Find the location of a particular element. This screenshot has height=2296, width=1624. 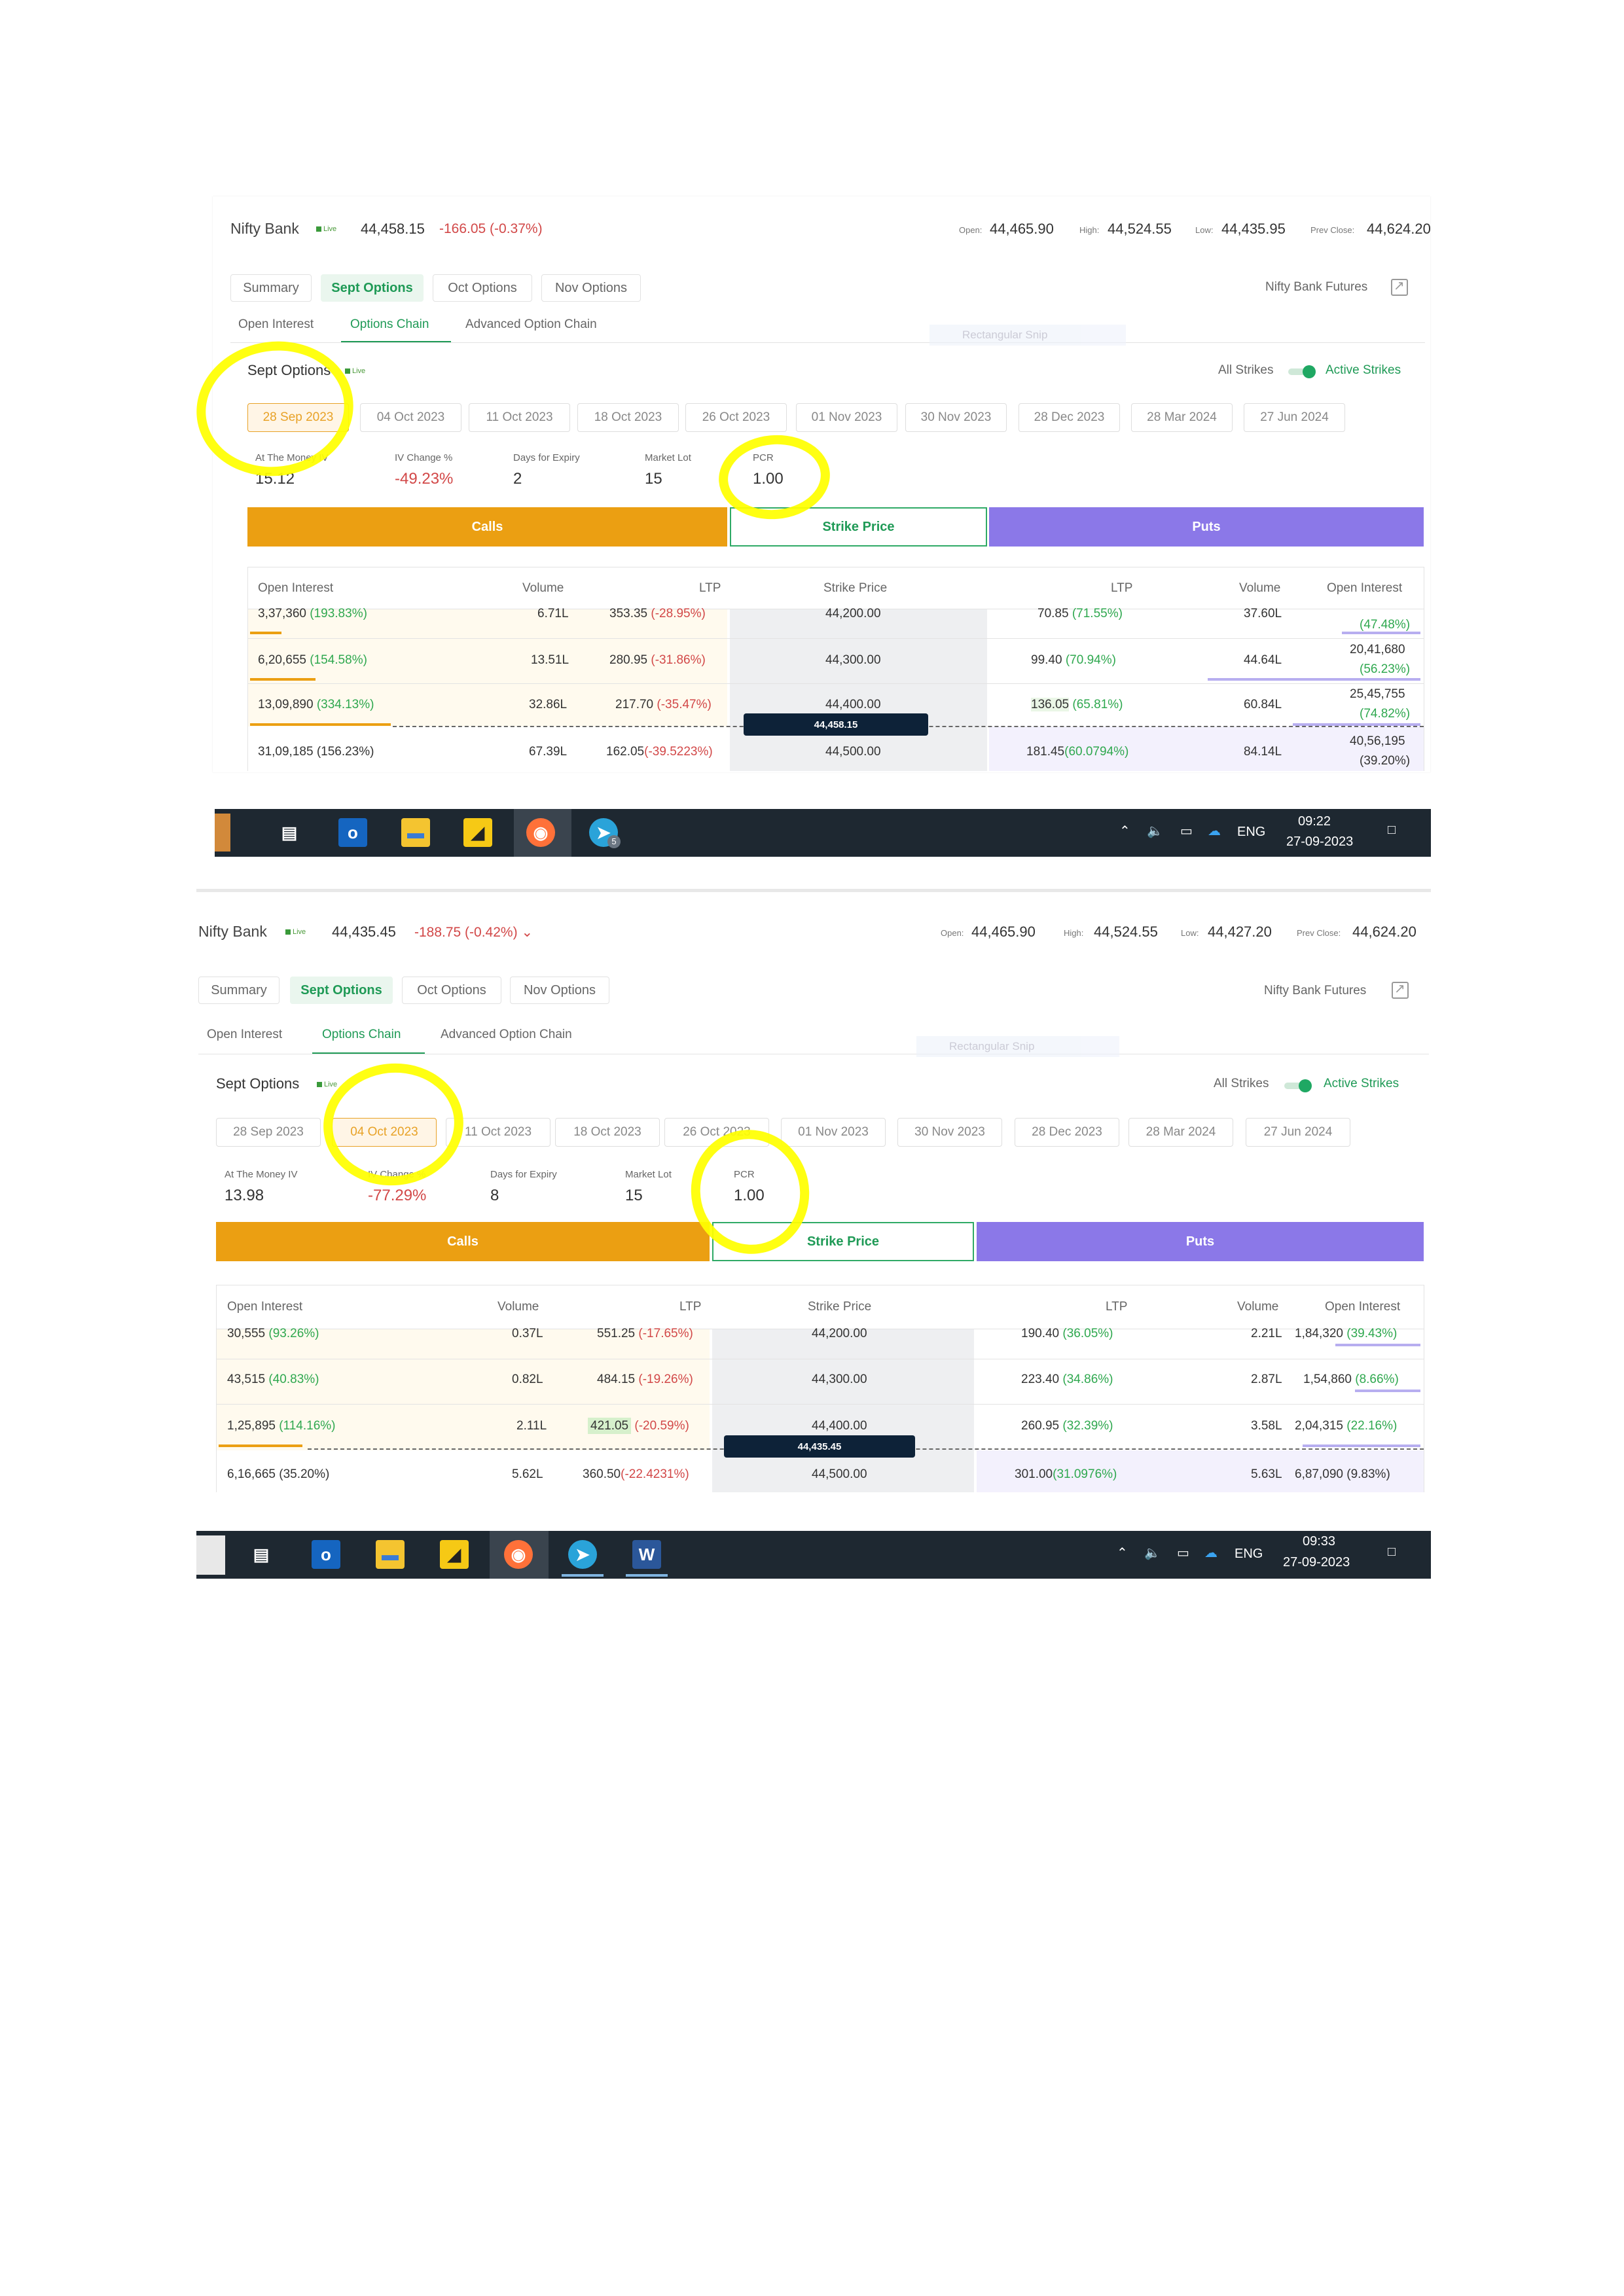

put-oi: 1,84,320 (39.43%) is located at coordinates (1346, 1333).